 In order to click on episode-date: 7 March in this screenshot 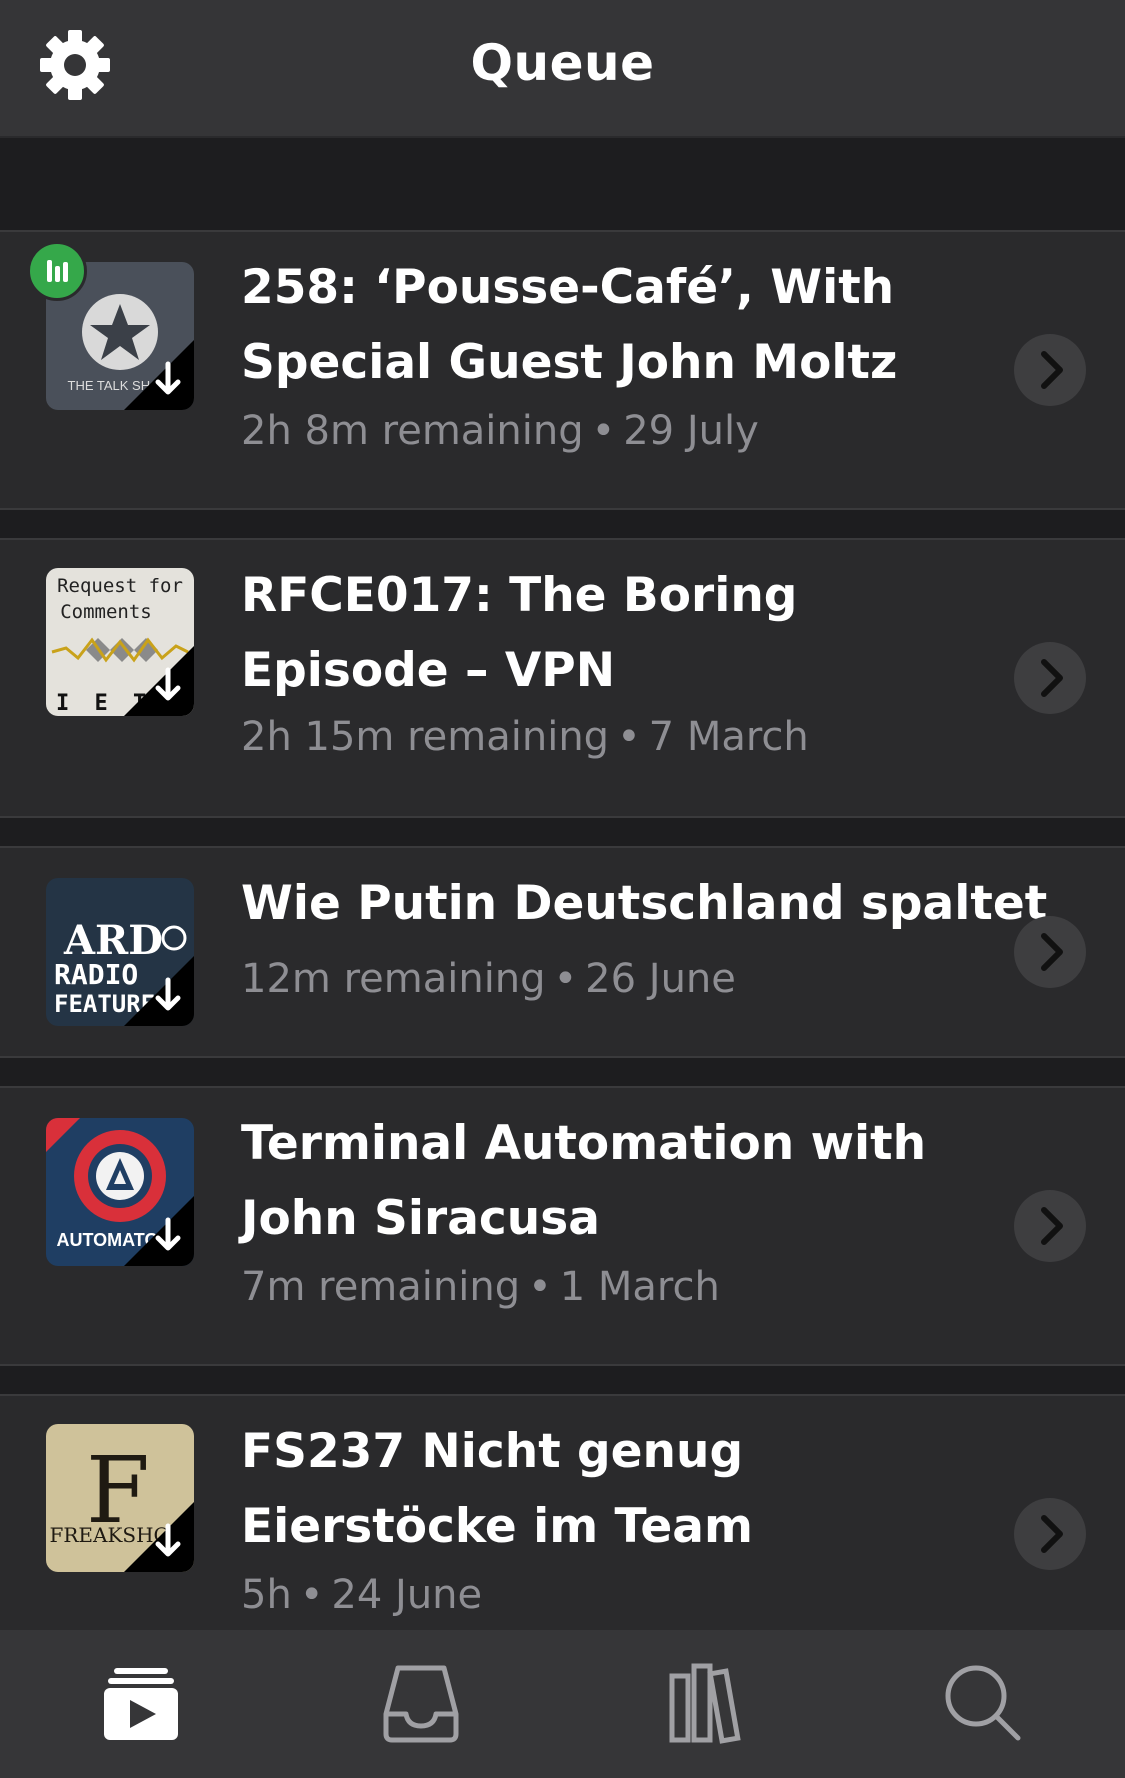, I will do `click(728, 737)`.